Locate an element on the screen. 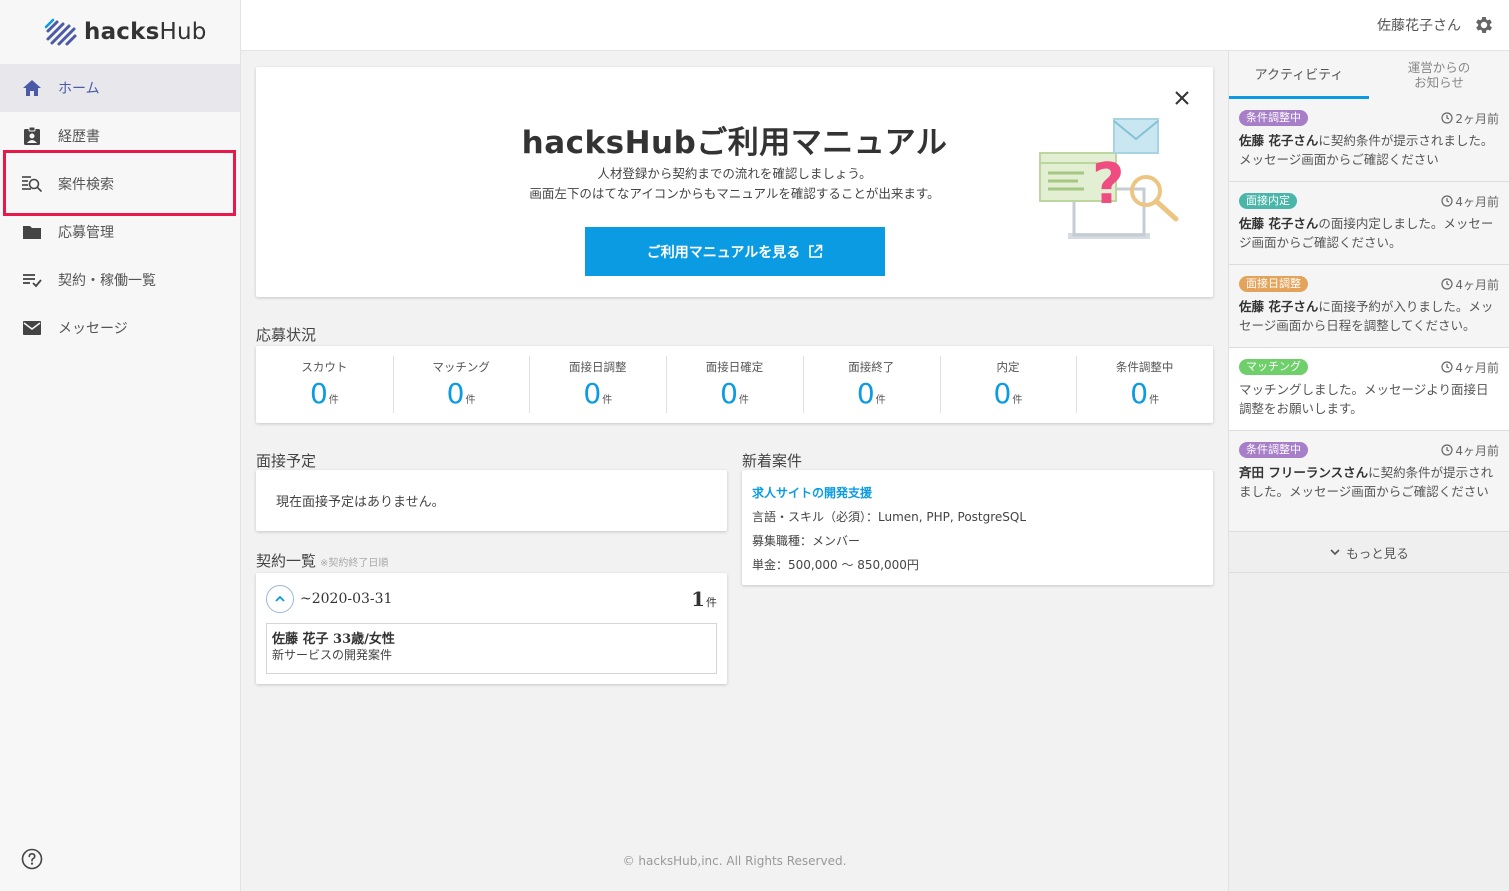 The image size is (1509, 891). manual-illustration-icon: ? is located at coordinates (1109, 178).